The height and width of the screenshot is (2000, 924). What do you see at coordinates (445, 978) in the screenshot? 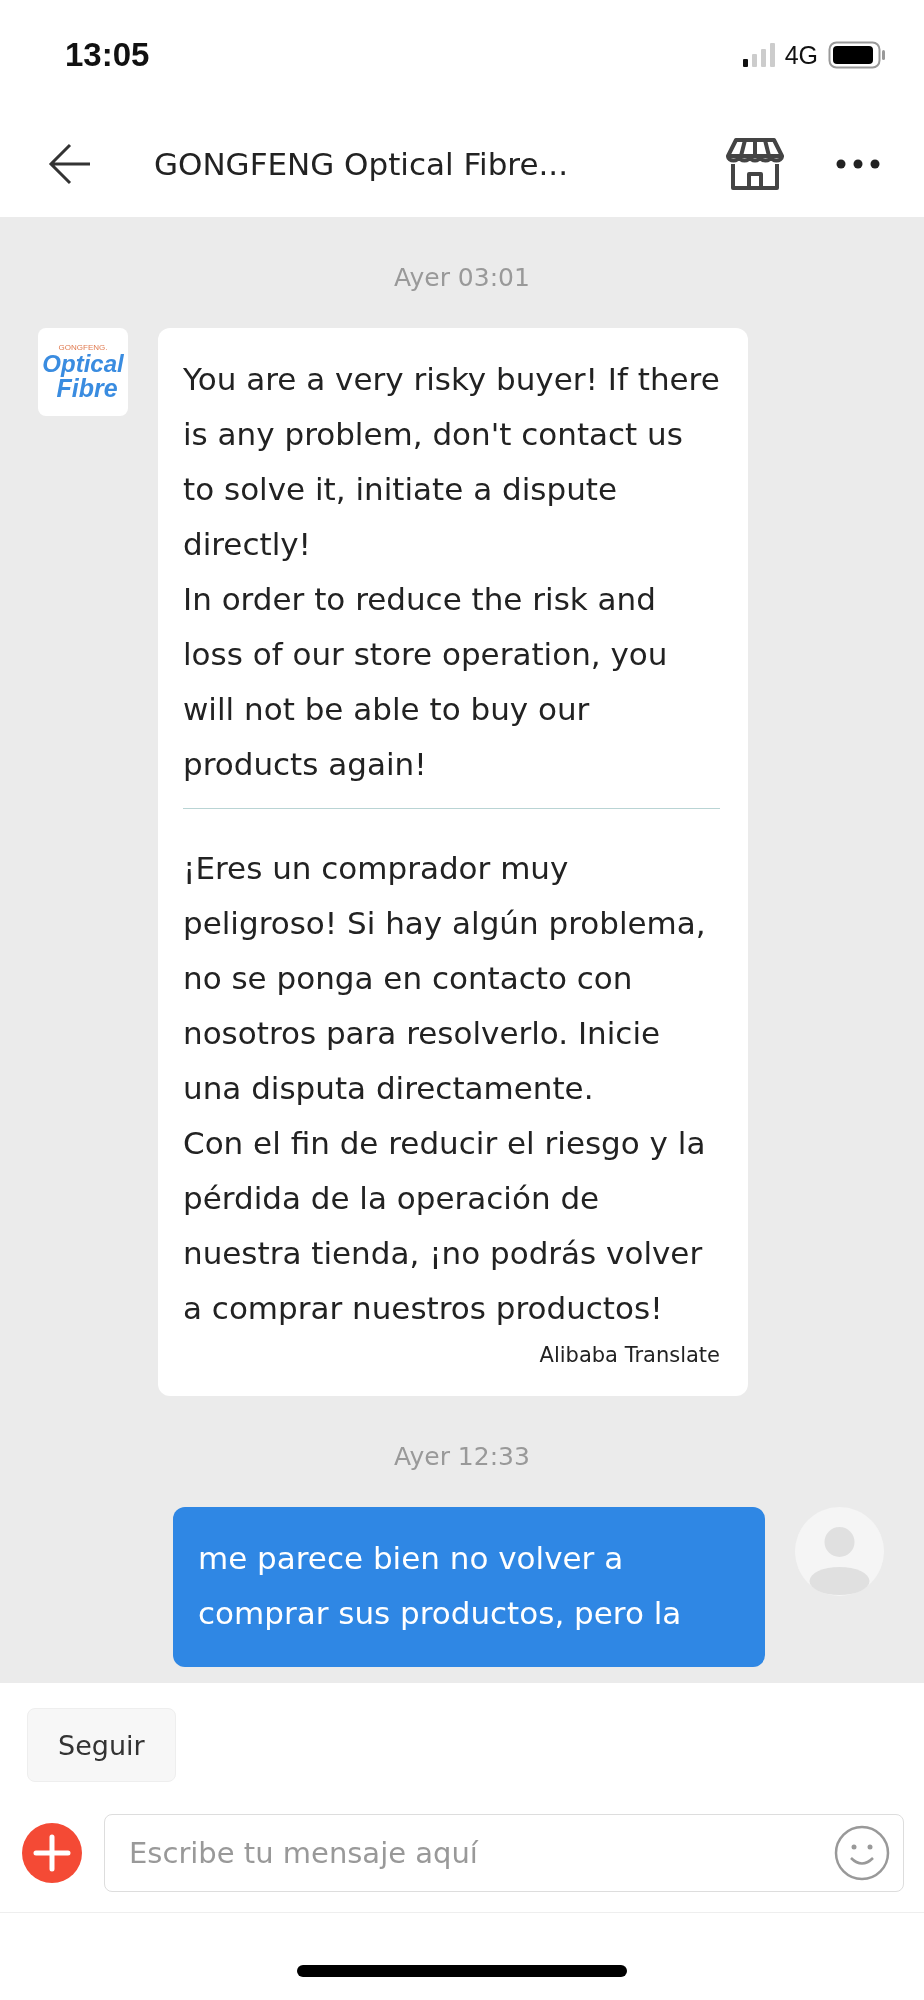
I see `translated-text: ¡Eres un comprador muy peligroso! Si hay algún problema, no se ponga en contacto con nosotros para resolverlo. Inicie una disputa directamente.` at bounding box center [445, 978].